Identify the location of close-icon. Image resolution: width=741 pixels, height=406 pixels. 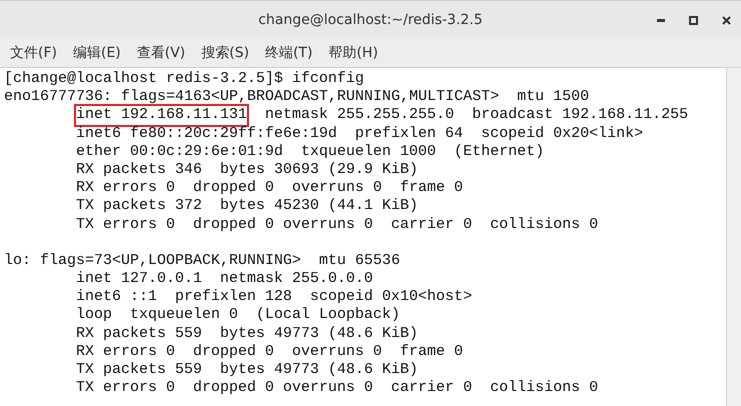
(726, 20).